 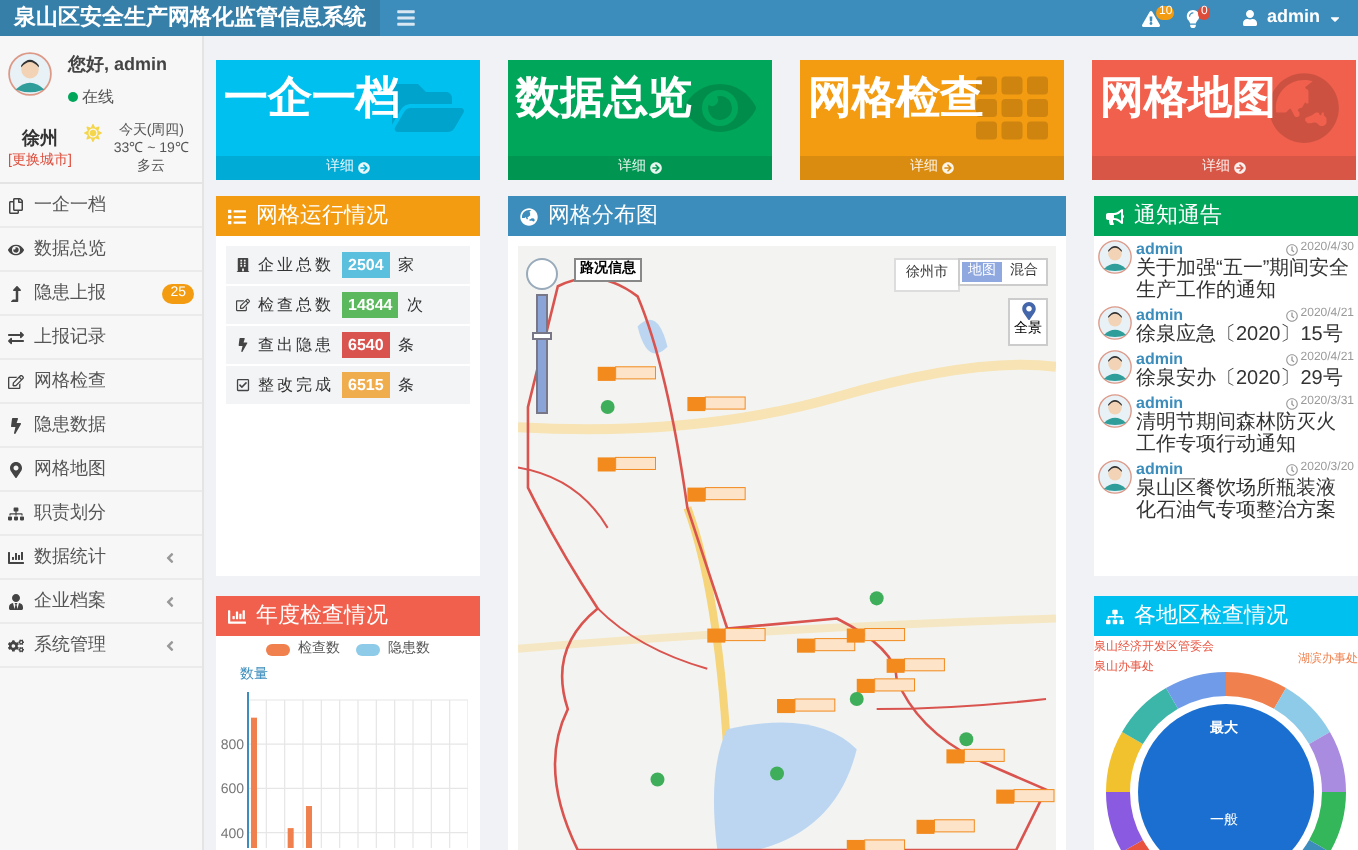 I want to click on tile-title: 网格地图, so click(x=1188, y=98).